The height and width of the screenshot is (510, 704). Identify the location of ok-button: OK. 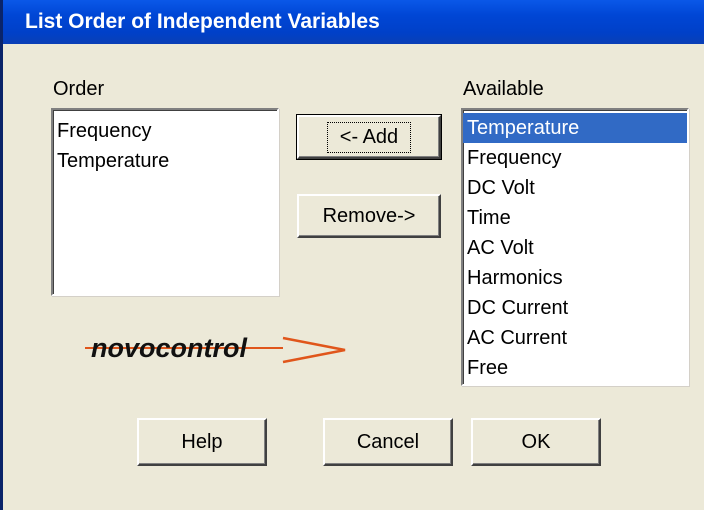
(536, 442).